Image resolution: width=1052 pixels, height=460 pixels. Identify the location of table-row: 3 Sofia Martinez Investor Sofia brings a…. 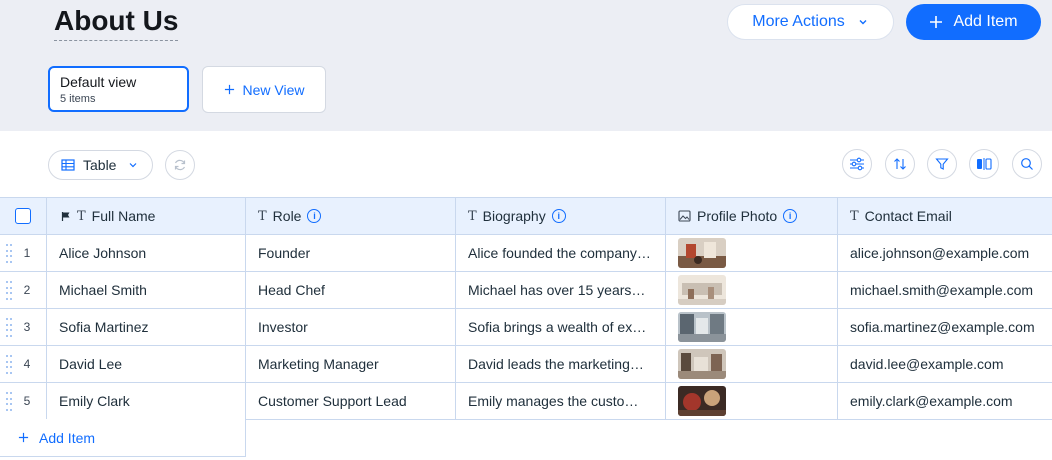
(526, 327).